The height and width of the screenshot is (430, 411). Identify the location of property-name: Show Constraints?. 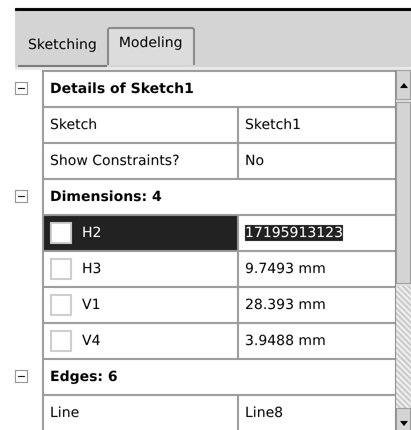
(141, 161).